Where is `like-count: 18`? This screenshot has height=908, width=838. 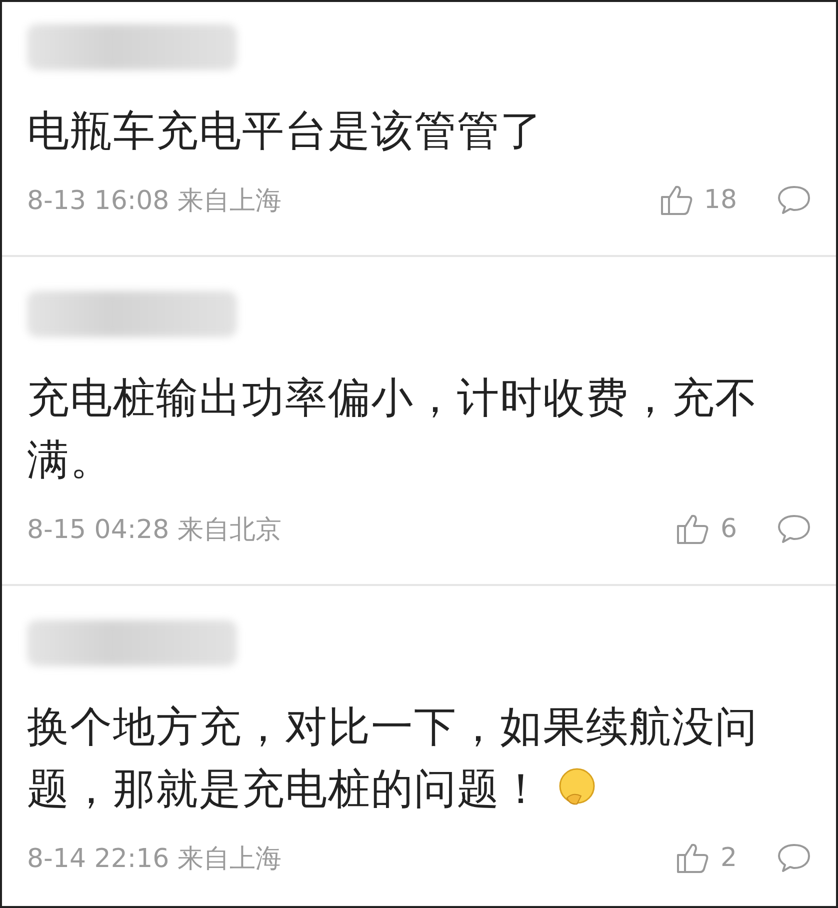 like-count: 18 is located at coordinates (720, 200).